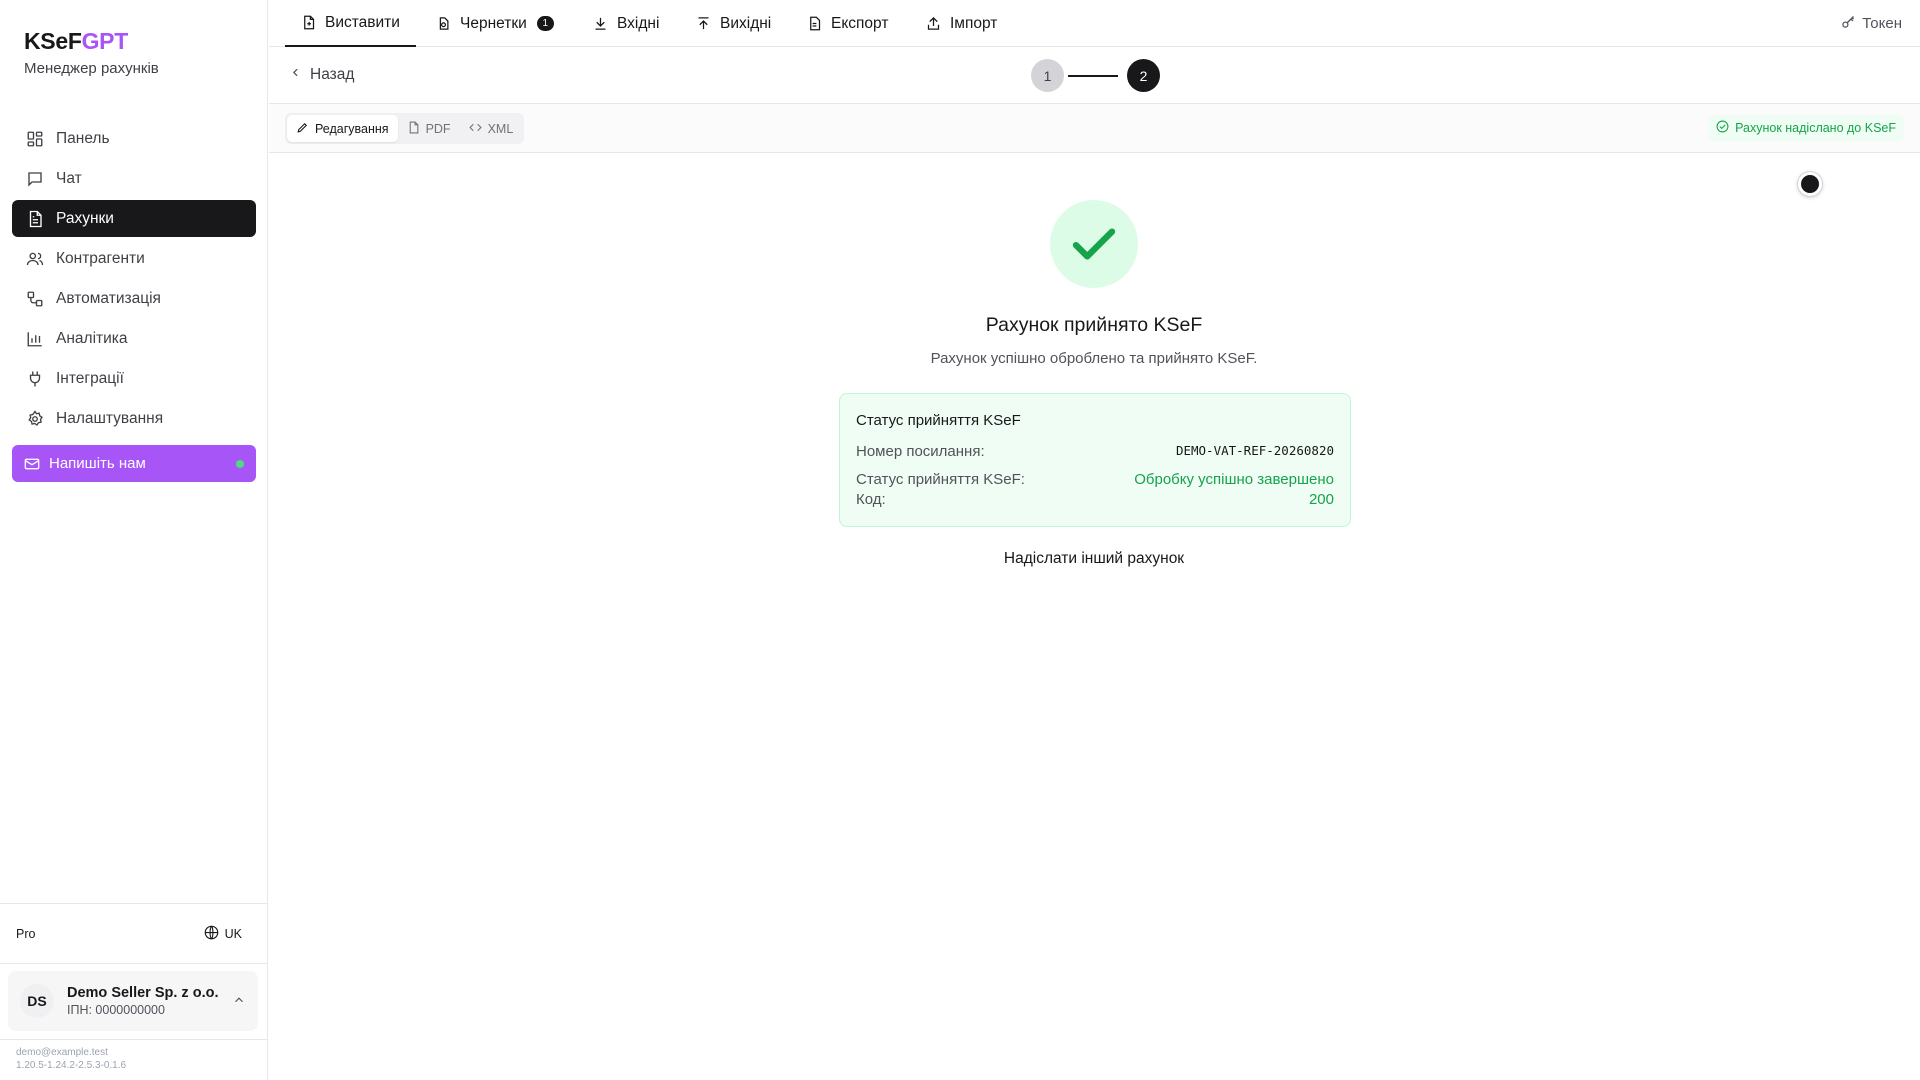 The height and width of the screenshot is (1080, 1920). I want to click on tab-export: Експорт, so click(847, 23).